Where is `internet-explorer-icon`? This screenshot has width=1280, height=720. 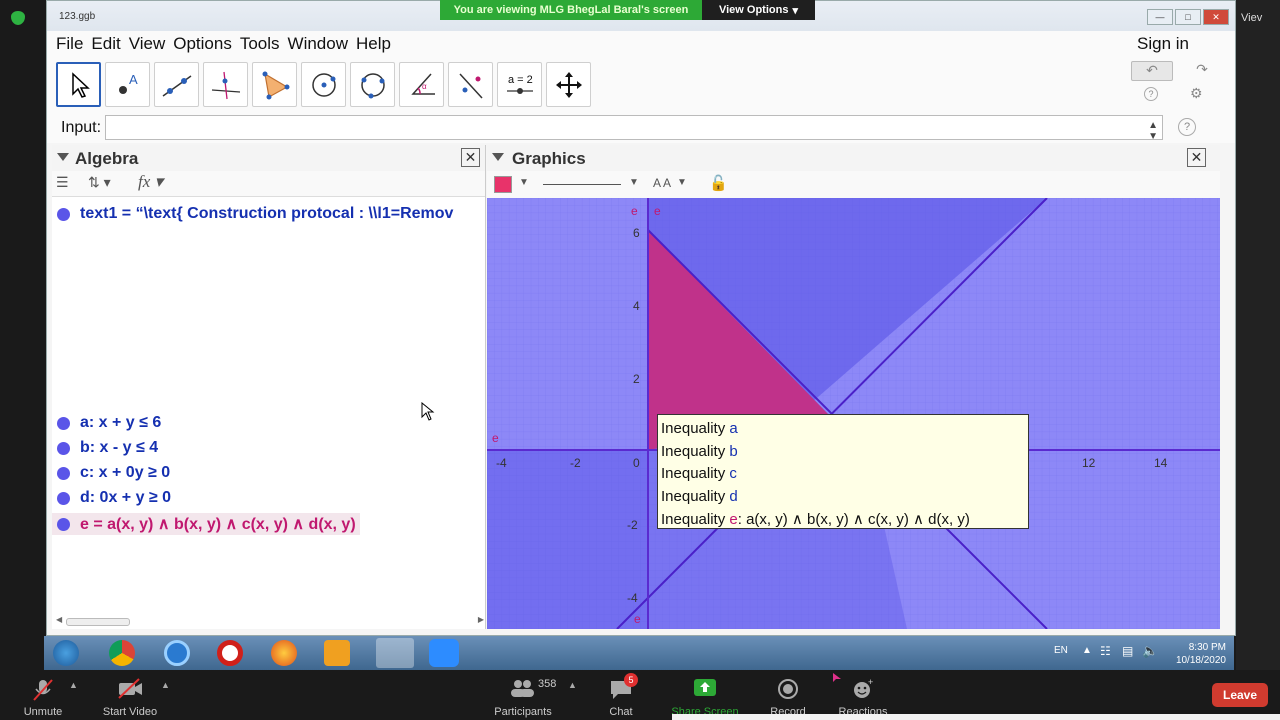
internet-explorer-icon is located at coordinates (177, 653).